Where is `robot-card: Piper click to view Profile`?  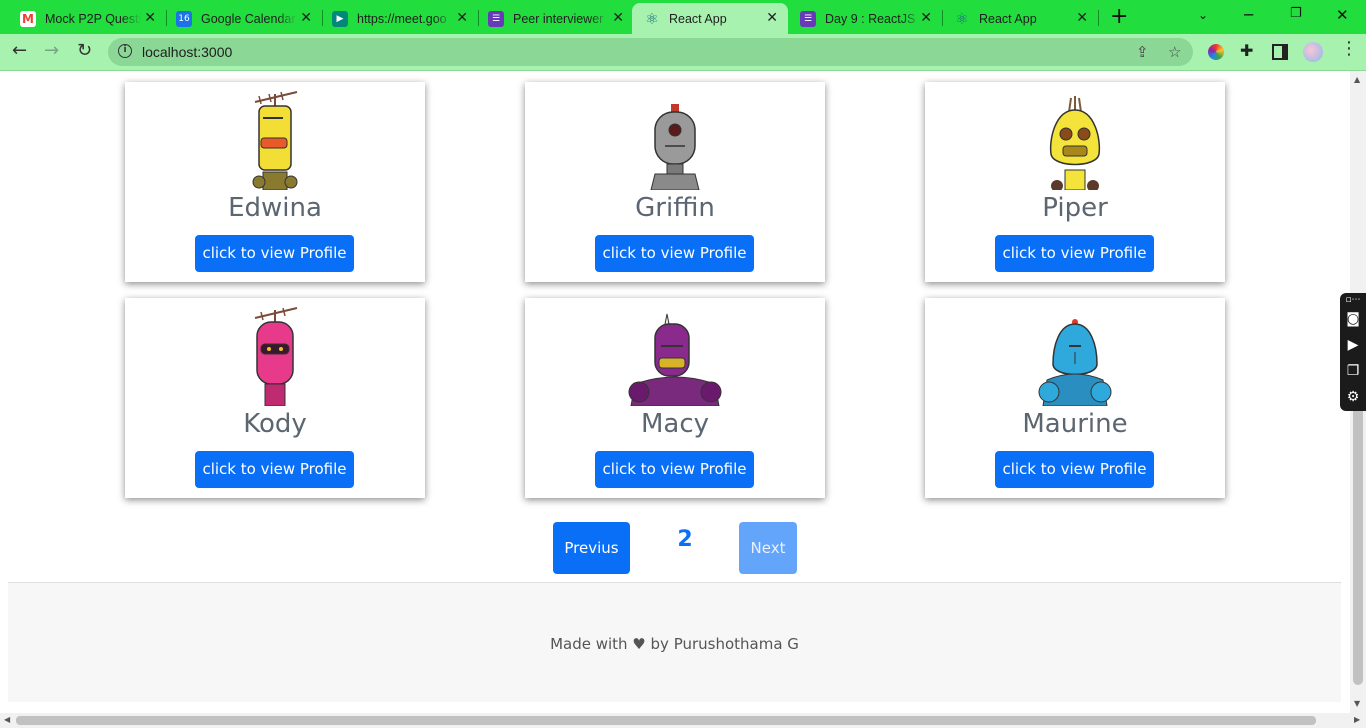 robot-card: Piper click to view Profile is located at coordinates (1075, 182).